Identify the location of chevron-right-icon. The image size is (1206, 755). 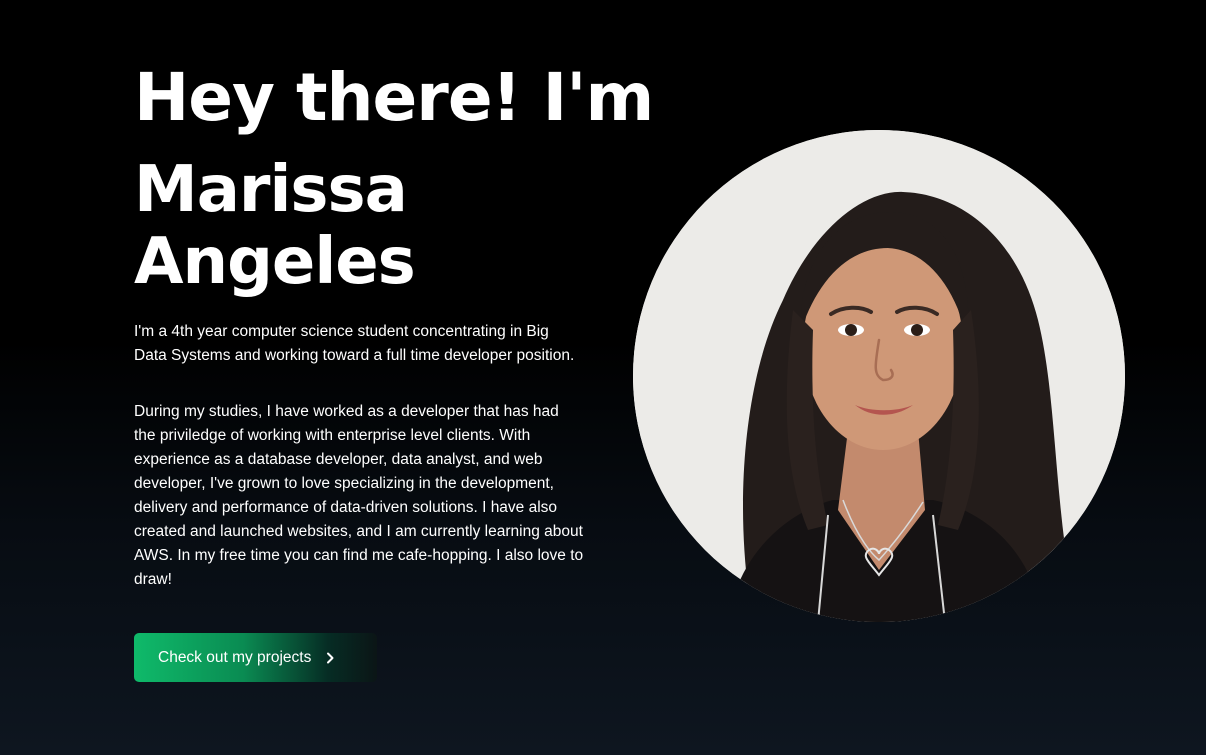
(330, 658).